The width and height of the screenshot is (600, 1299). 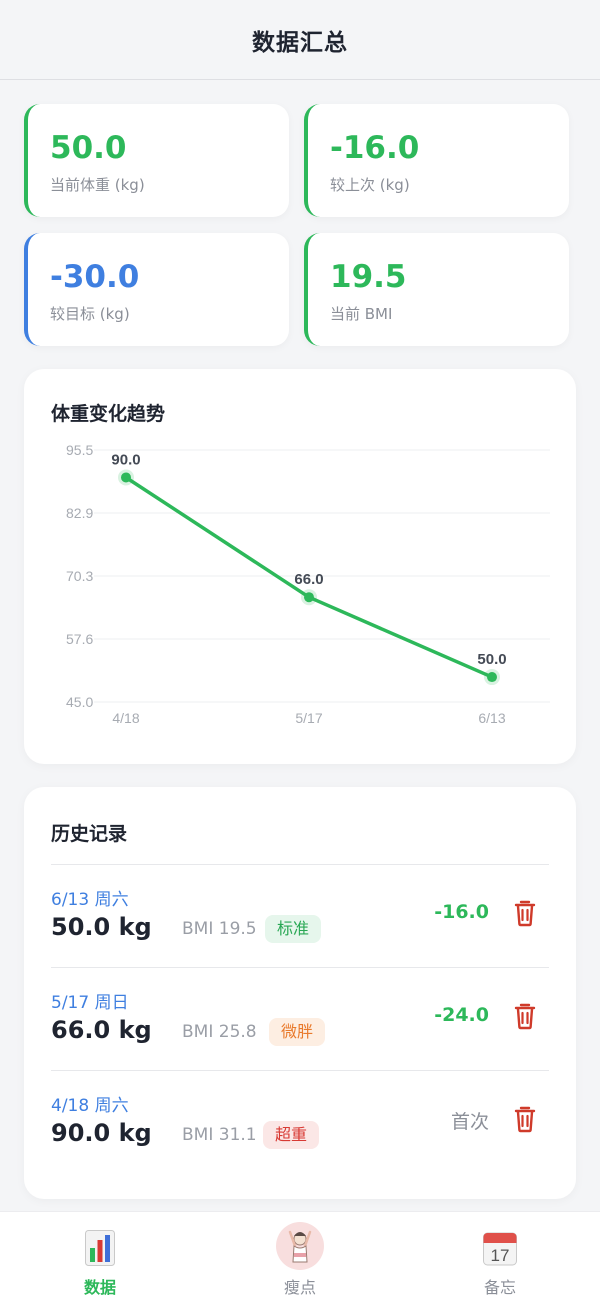 I want to click on stat-label: 当前 BMI, so click(x=361, y=314).